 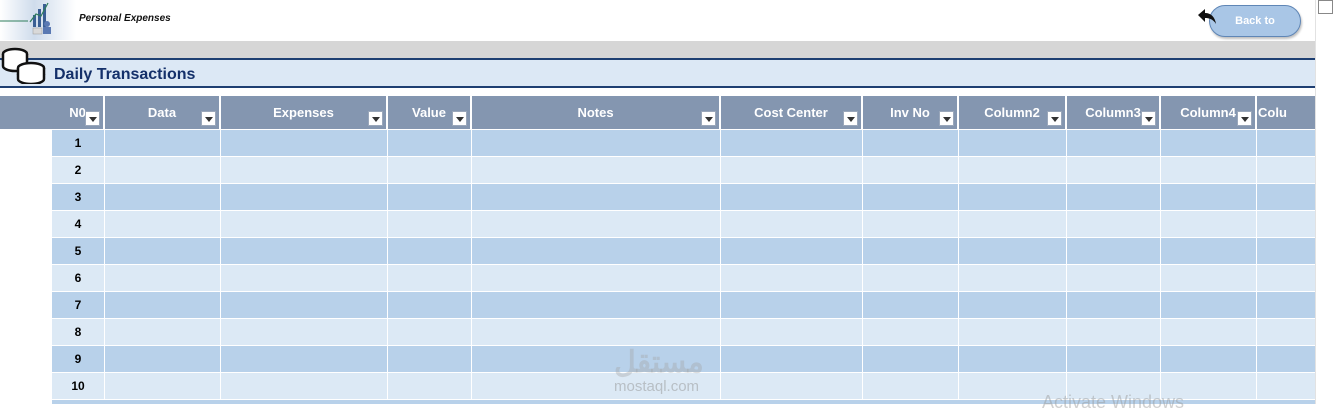 What do you see at coordinates (596, 112) in the screenshot?
I see `column-header-notes: Notes` at bounding box center [596, 112].